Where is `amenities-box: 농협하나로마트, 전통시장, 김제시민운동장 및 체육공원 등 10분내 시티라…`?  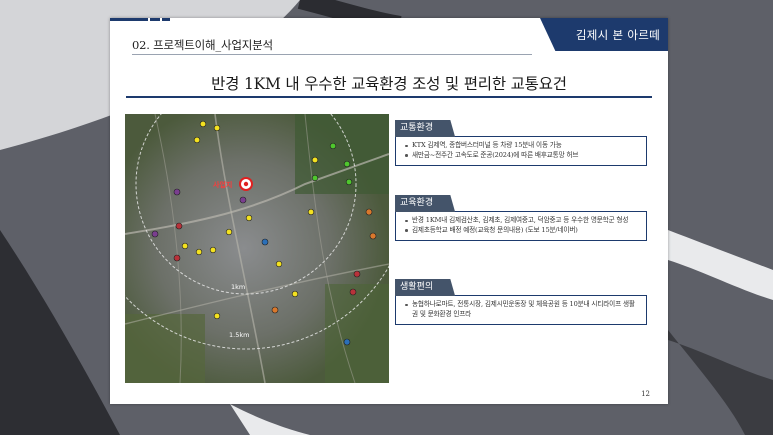 amenities-box: 농협하나로마트, 전통시장, 김제시민운동장 및 체육공원 등 10분내 시티라… is located at coordinates (521, 310).